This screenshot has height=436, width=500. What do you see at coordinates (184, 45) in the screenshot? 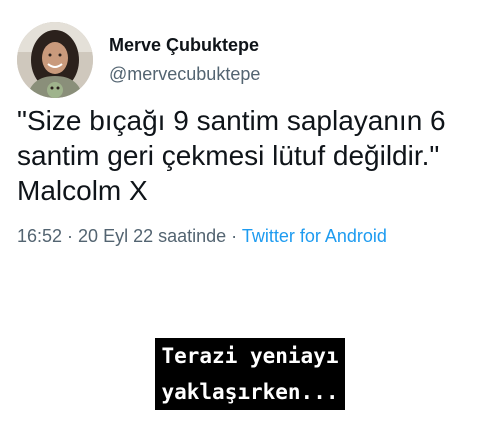
I see `author-name: Merve Çubuktepe` at bounding box center [184, 45].